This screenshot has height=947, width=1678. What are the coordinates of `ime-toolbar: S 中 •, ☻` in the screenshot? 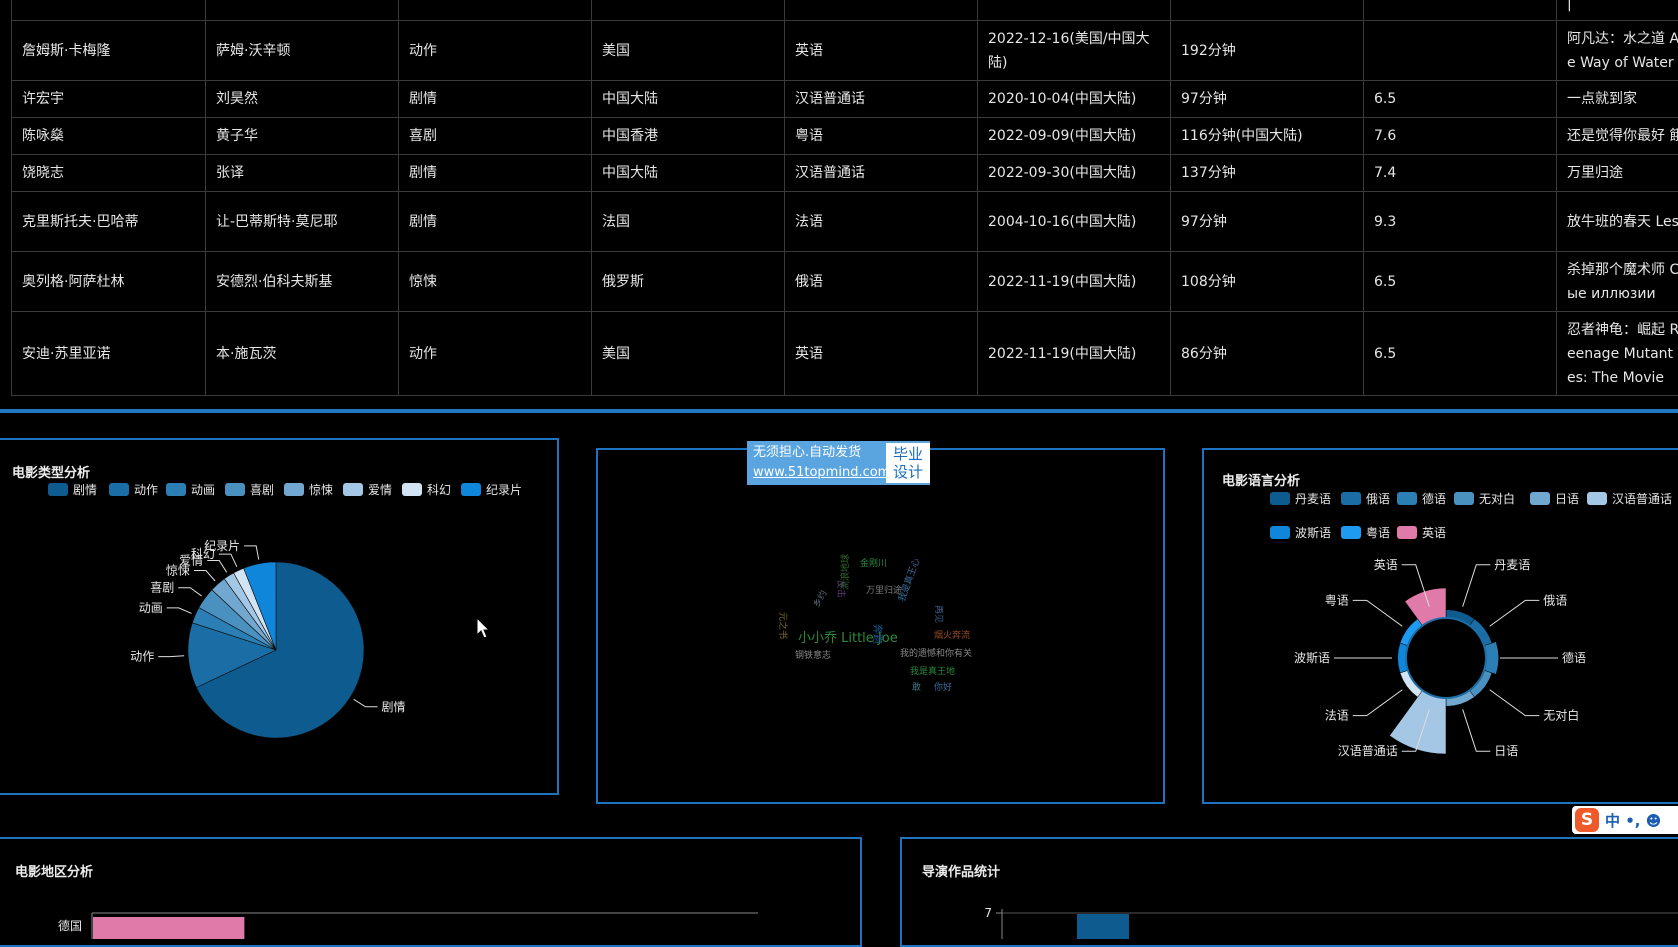 It's located at (1625, 820).